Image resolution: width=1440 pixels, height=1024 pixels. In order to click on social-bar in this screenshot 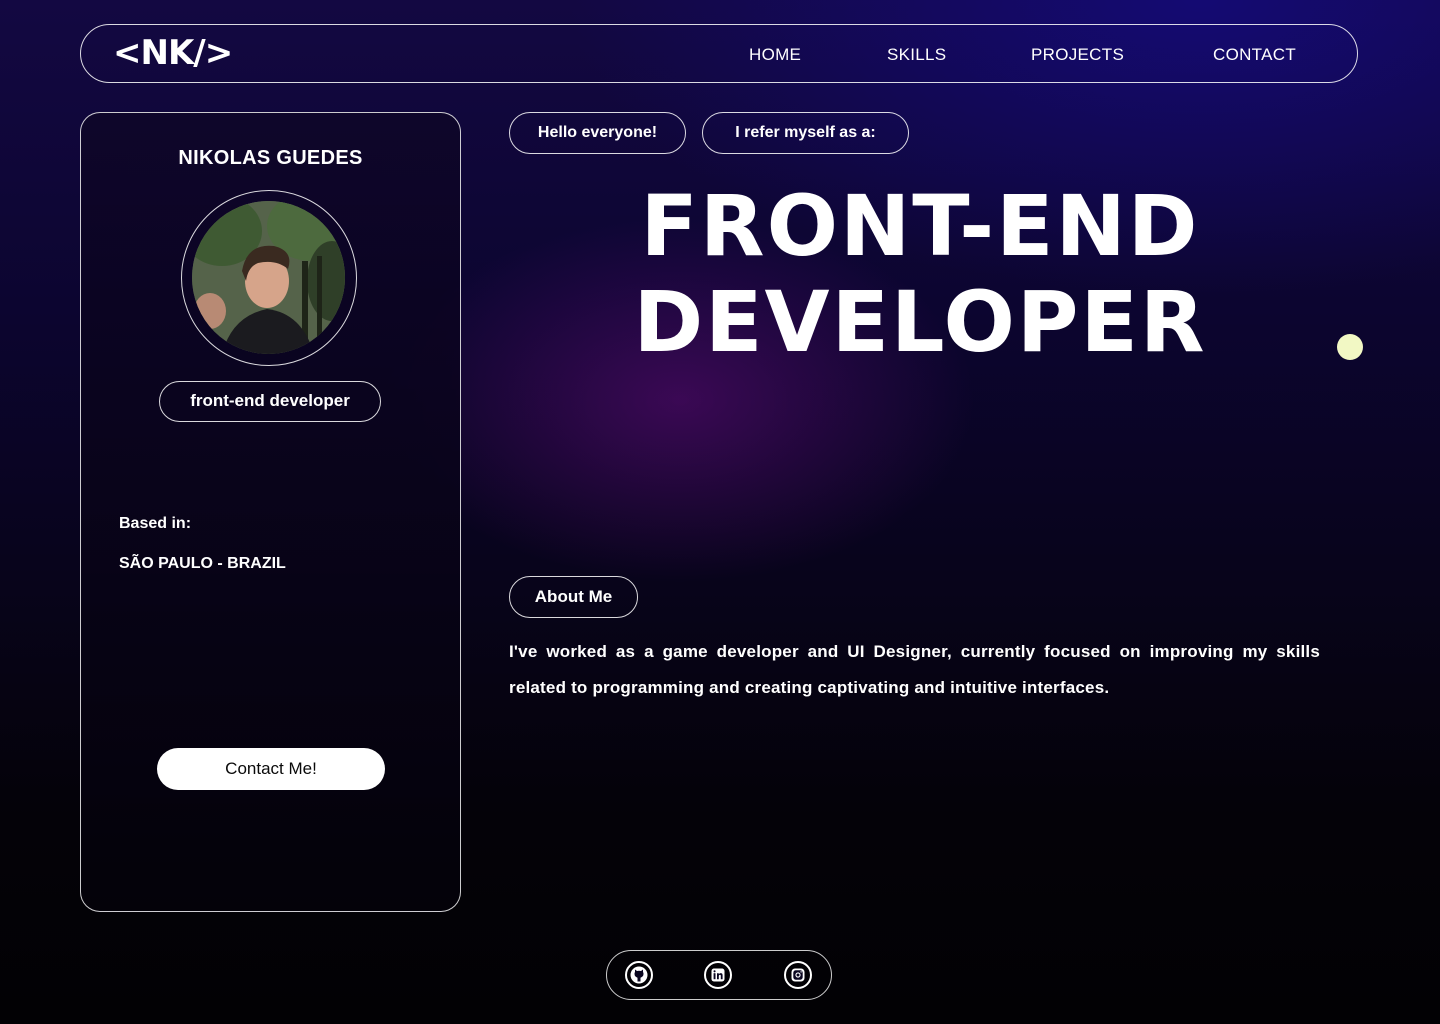, I will do `click(719, 975)`.